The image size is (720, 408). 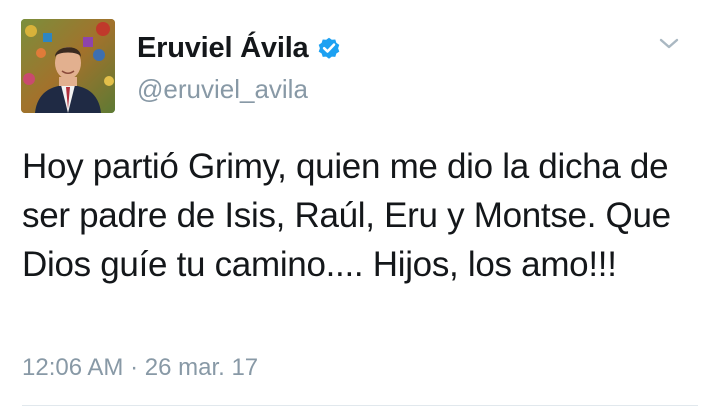 I want to click on avatar, so click(x=68, y=66).